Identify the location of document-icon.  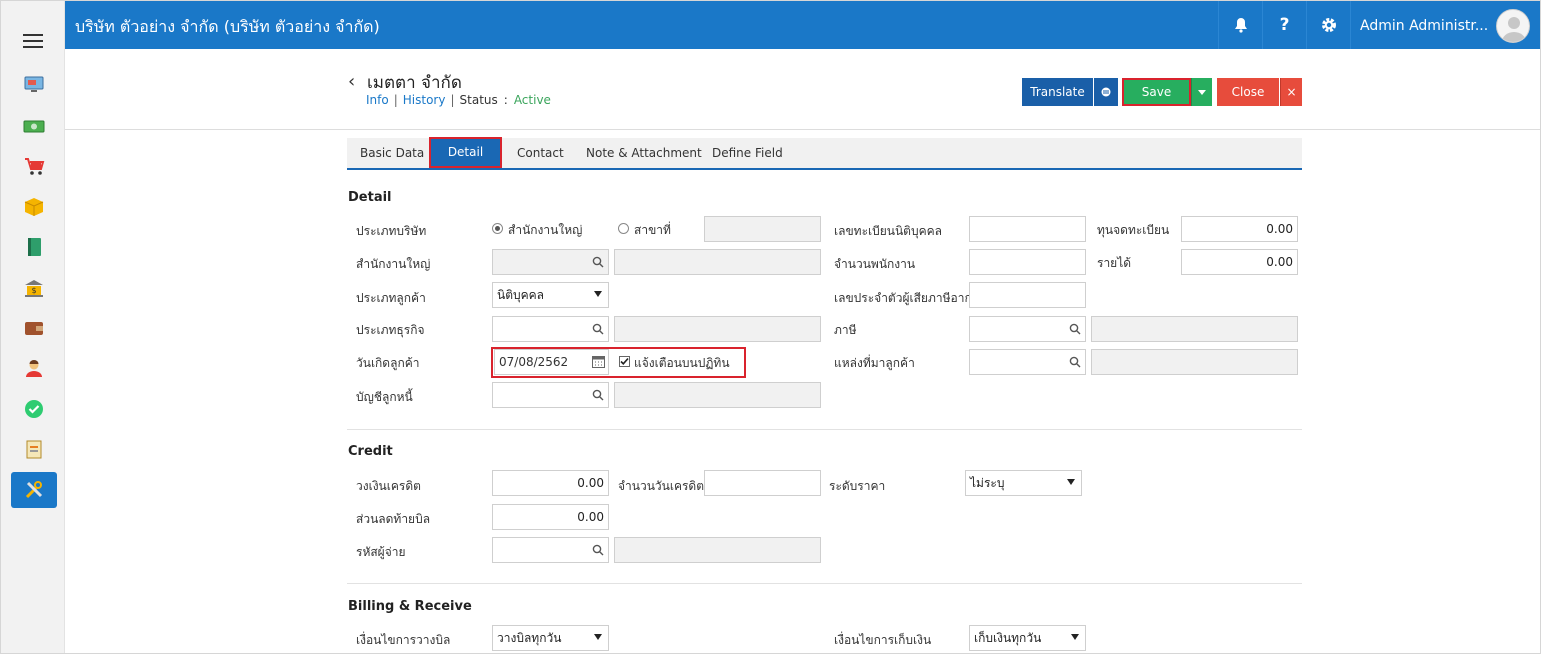
(34, 449).